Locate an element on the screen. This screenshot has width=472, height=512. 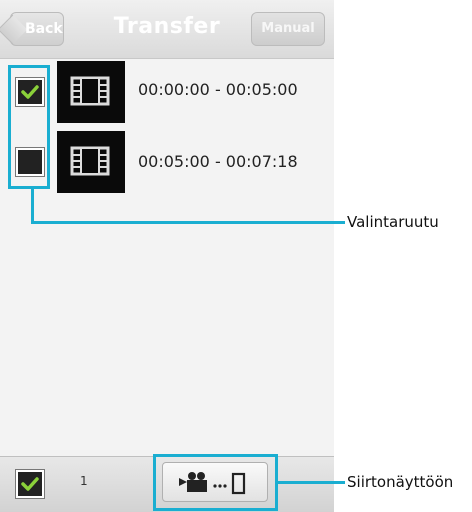
transfer-callout-label: Siirtonäyttöön is located at coordinates (400, 482).